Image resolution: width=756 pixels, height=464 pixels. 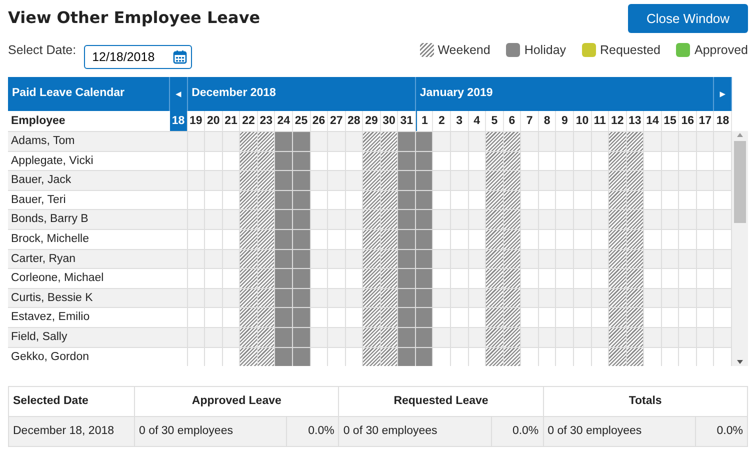 What do you see at coordinates (42, 50) in the screenshot?
I see `date-label: Select Date:` at bounding box center [42, 50].